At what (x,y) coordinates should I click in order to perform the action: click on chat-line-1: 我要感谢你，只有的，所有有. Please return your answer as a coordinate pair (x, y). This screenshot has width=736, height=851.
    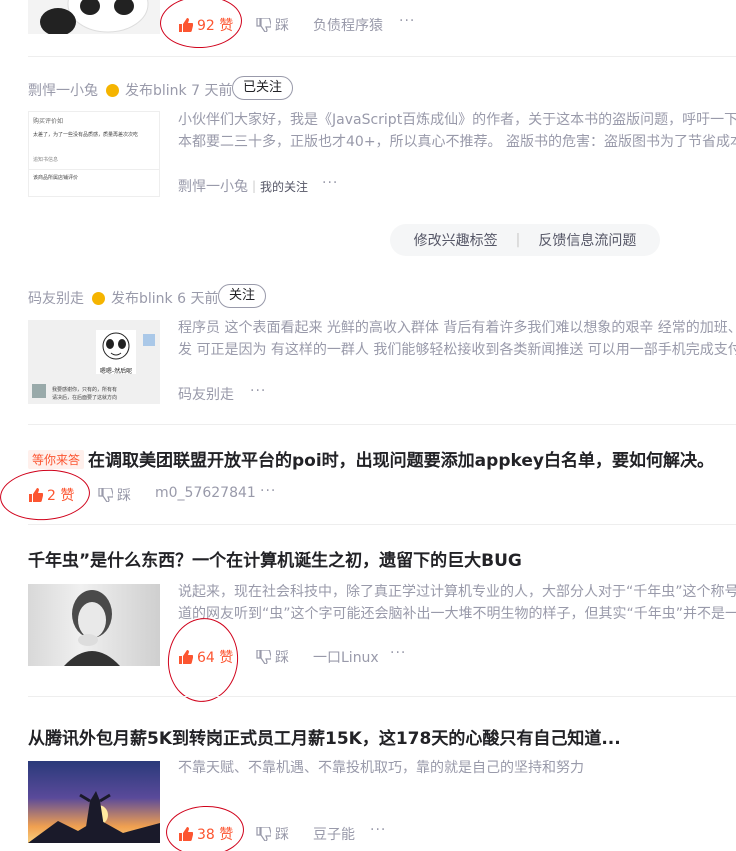
    Looking at the image, I should click on (85, 390).